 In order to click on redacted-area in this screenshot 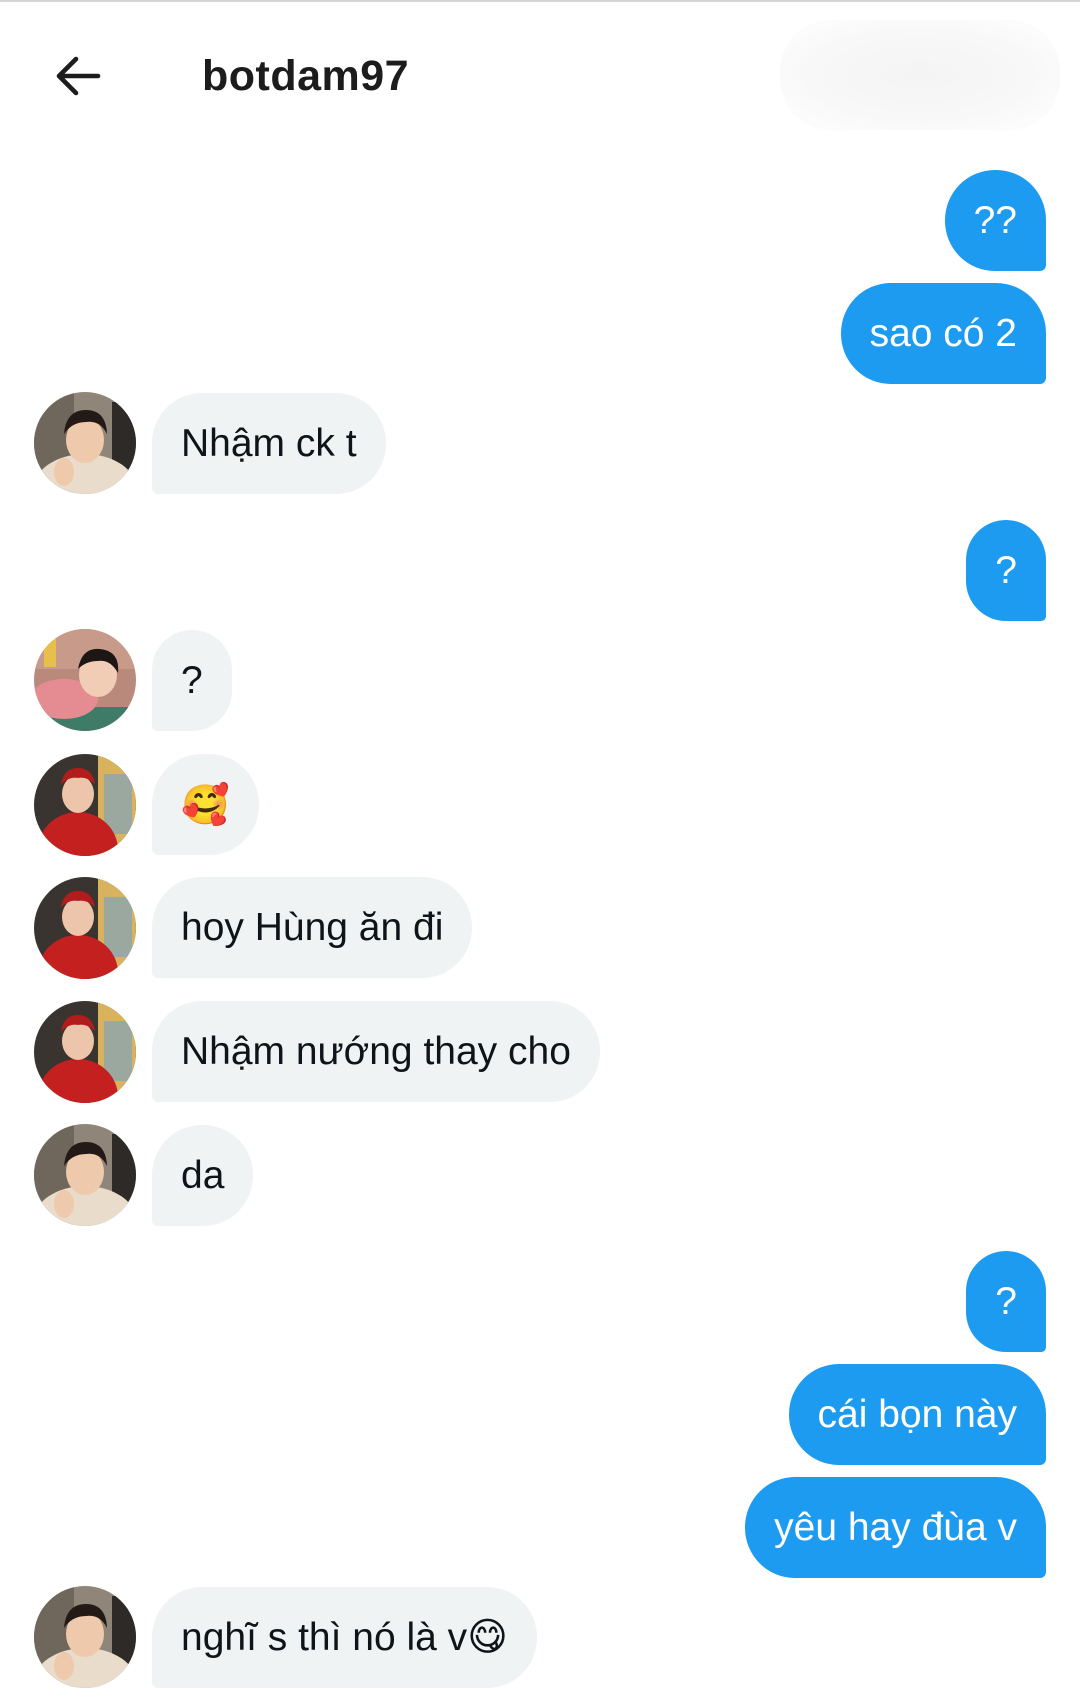, I will do `click(920, 75)`.